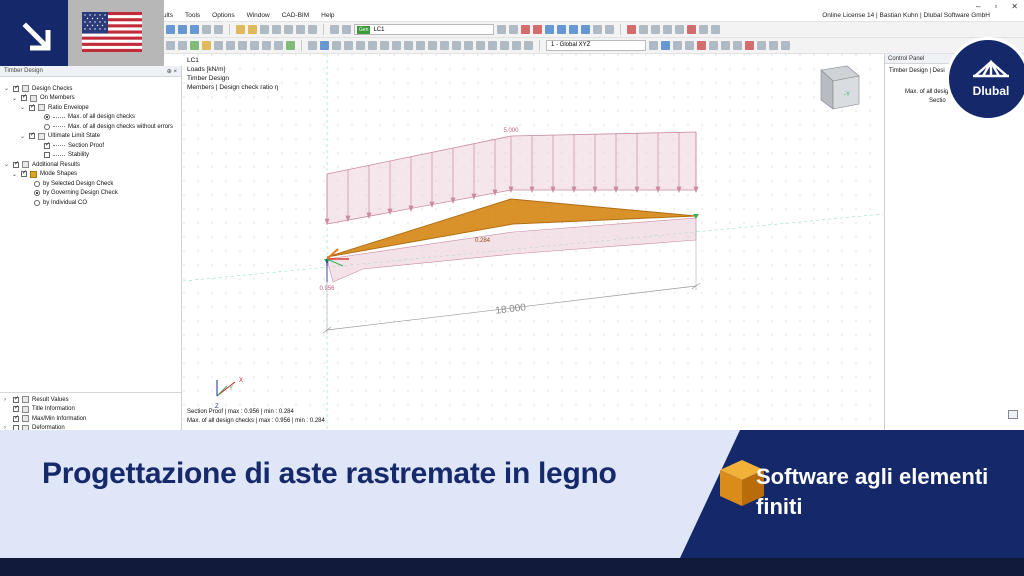 This screenshot has height=576, width=1024. Describe the element at coordinates (172, 71) in the screenshot. I see `pin-icon: ⊕ ×` at that location.